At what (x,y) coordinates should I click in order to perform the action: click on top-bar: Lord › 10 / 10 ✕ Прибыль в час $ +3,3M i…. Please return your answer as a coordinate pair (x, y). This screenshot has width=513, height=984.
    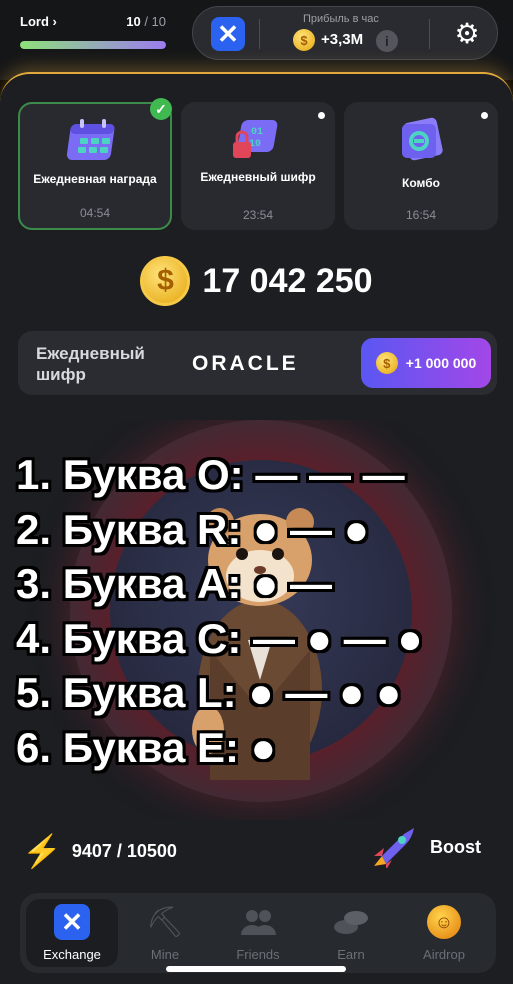
    Looking at the image, I should click on (256, 40).